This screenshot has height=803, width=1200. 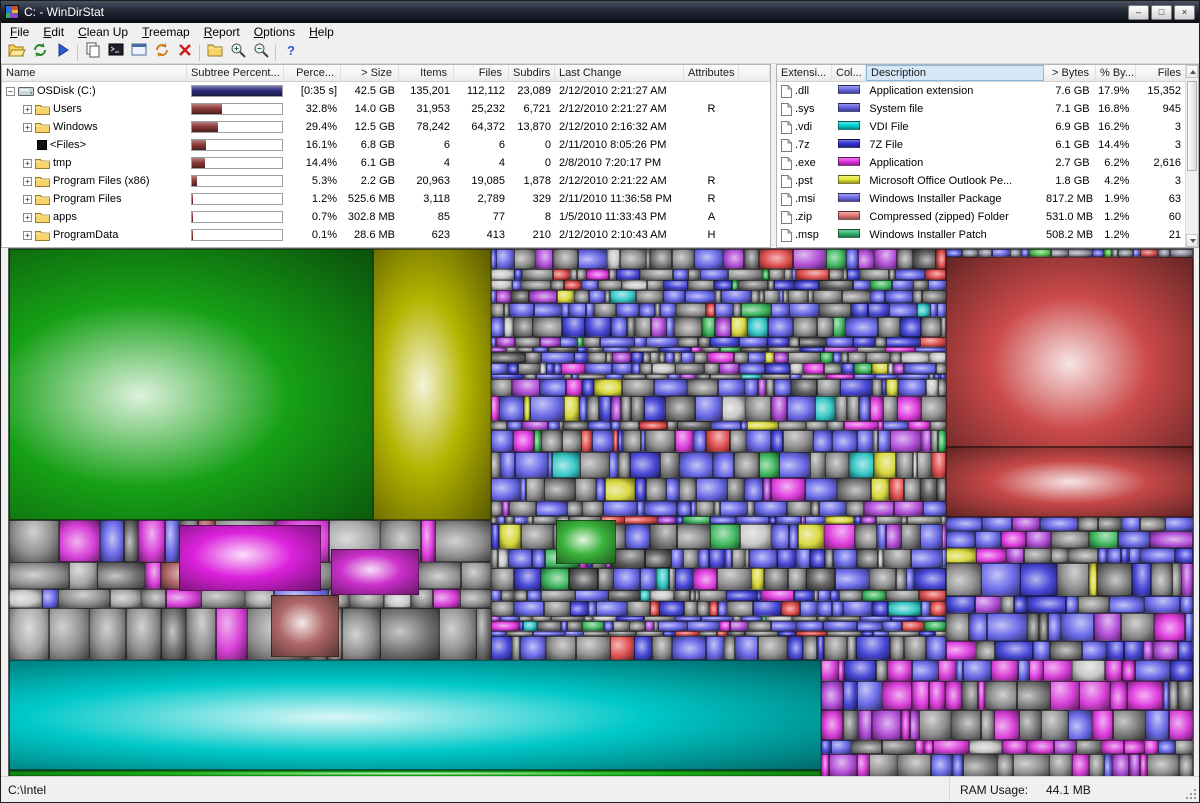 What do you see at coordinates (1191, 794) in the screenshot?
I see `resize-grip` at bounding box center [1191, 794].